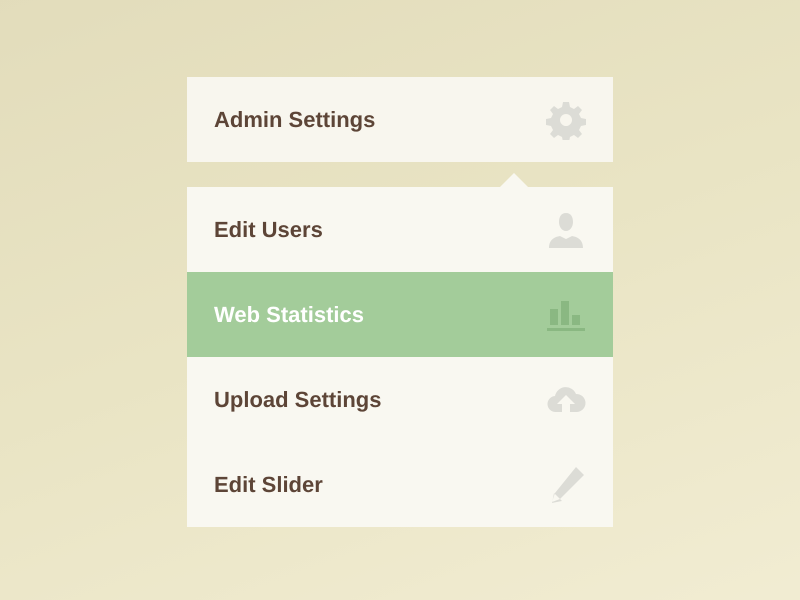  What do you see at coordinates (400, 484) in the screenshot?
I see `menu-item: Edit Slider` at bounding box center [400, 484].